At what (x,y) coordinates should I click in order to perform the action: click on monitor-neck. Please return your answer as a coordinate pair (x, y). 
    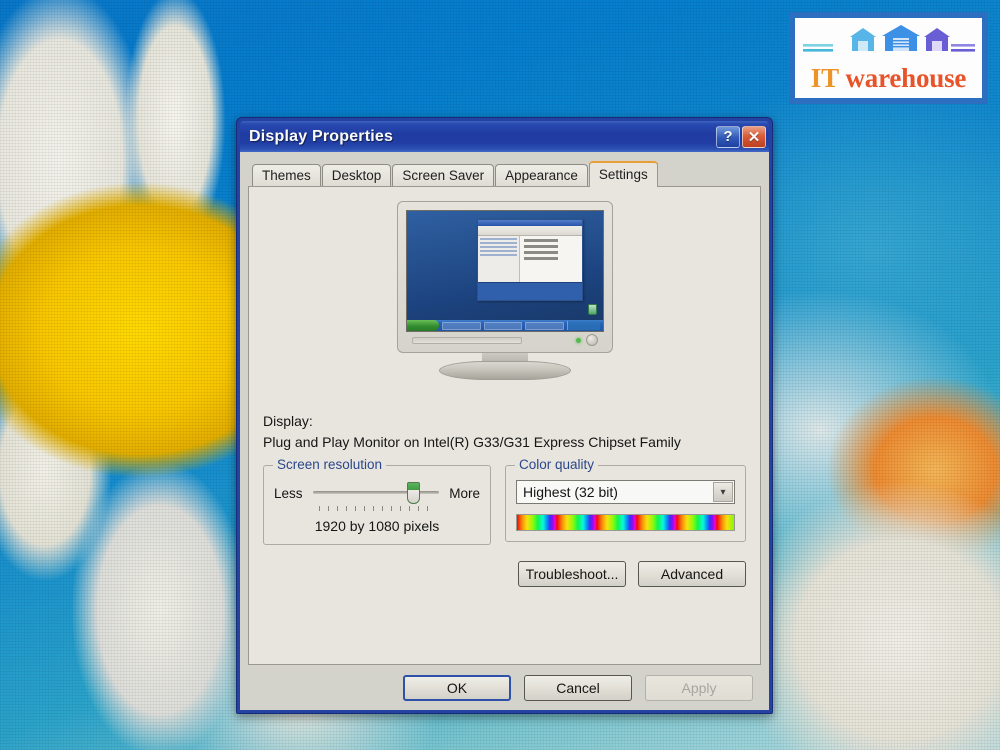
    Looking at the image, I should click on (504, 357).